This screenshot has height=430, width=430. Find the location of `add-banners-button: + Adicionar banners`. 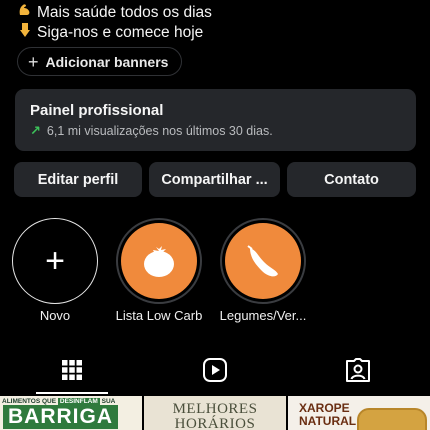

add-banners-button: + Adicionar banners is located at coordinates (99, 61).